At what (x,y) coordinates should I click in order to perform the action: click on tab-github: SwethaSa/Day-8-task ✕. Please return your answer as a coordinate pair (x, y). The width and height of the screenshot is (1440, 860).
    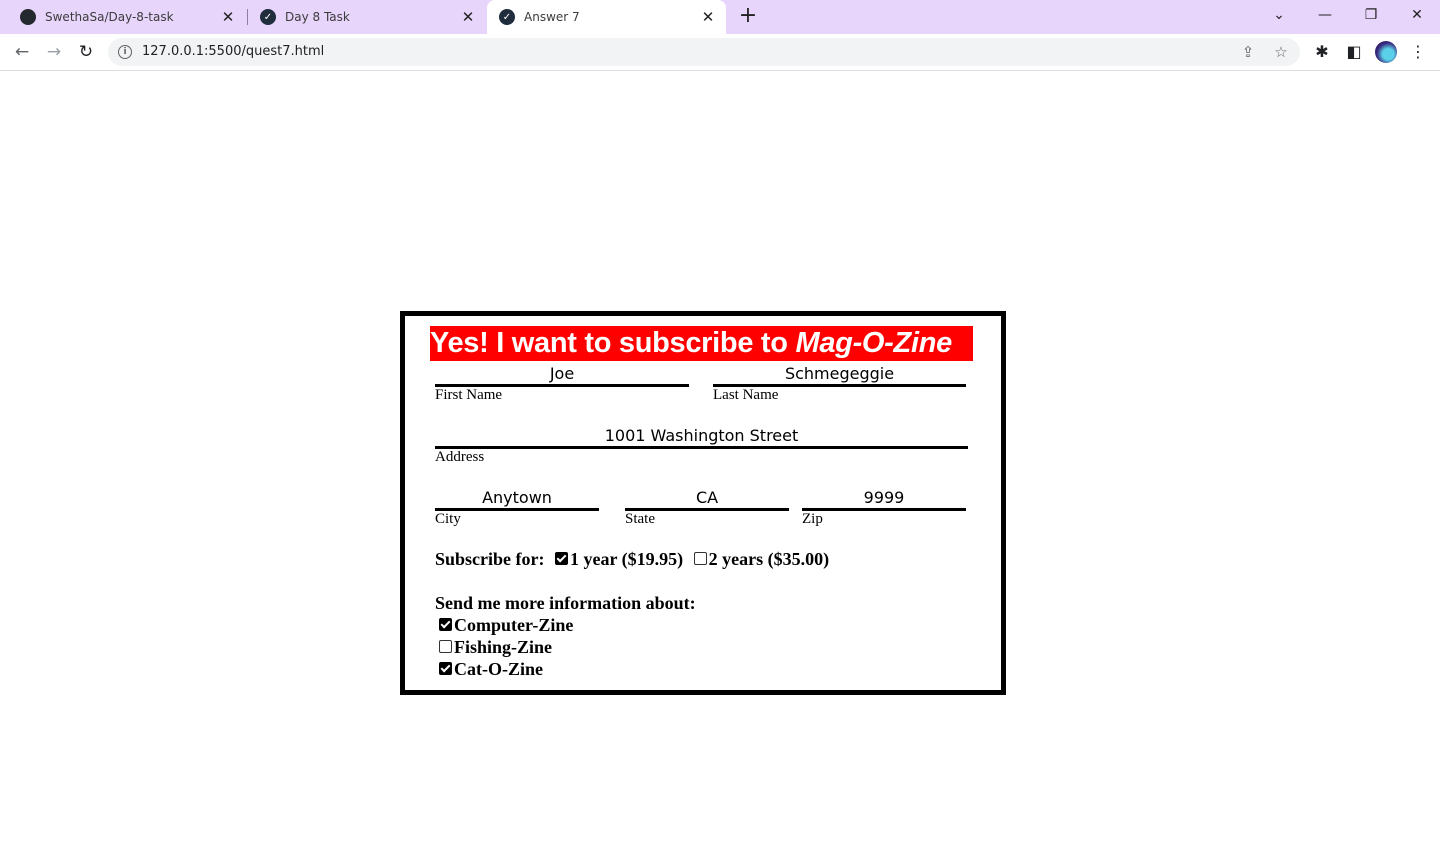
    Looking at the image, I should click on (127, 17).